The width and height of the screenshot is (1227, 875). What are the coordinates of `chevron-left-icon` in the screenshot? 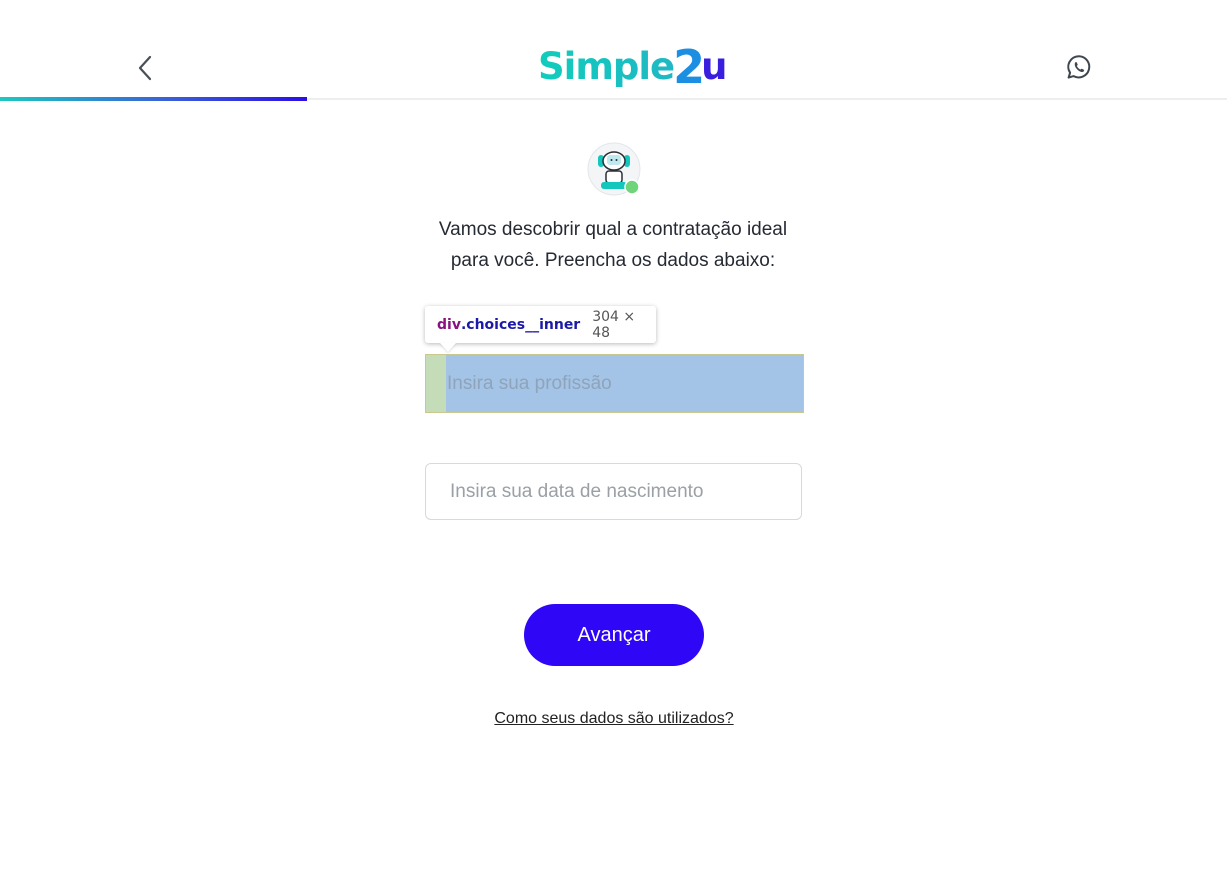 It's located at (145, 68).